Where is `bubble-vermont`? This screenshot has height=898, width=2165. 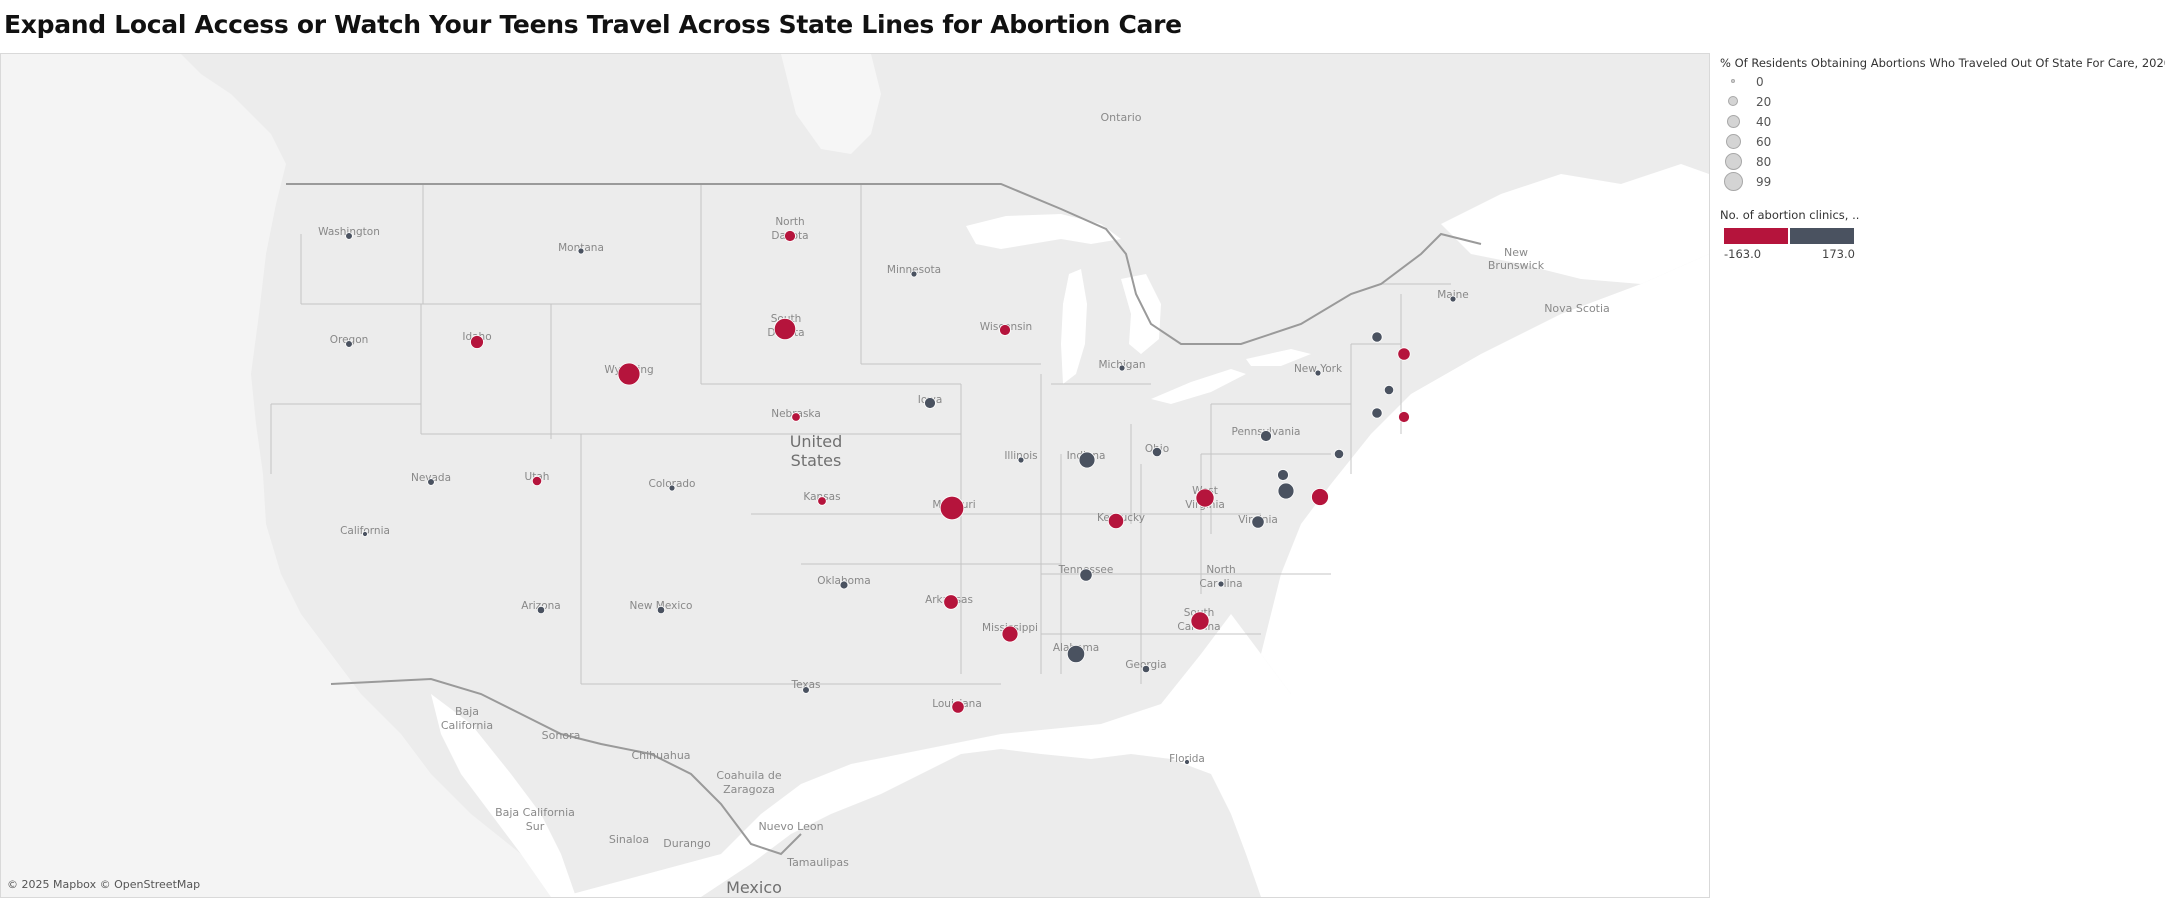
bubble-vermont is located at coordinates (1377, 337).